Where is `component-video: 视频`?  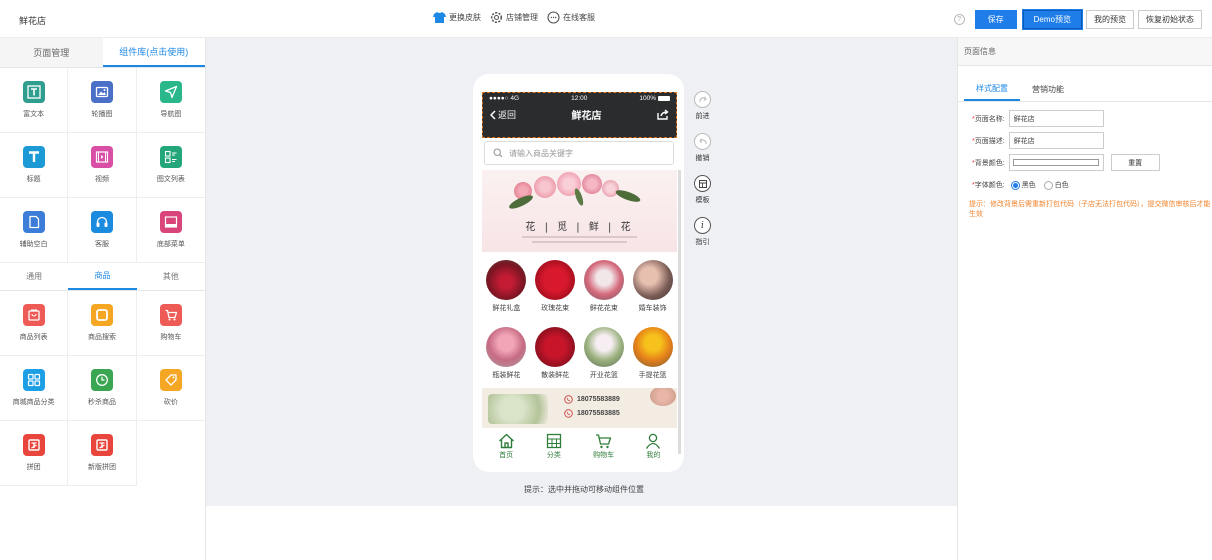 component-video: 视频 is located at coordinates (102, 165).